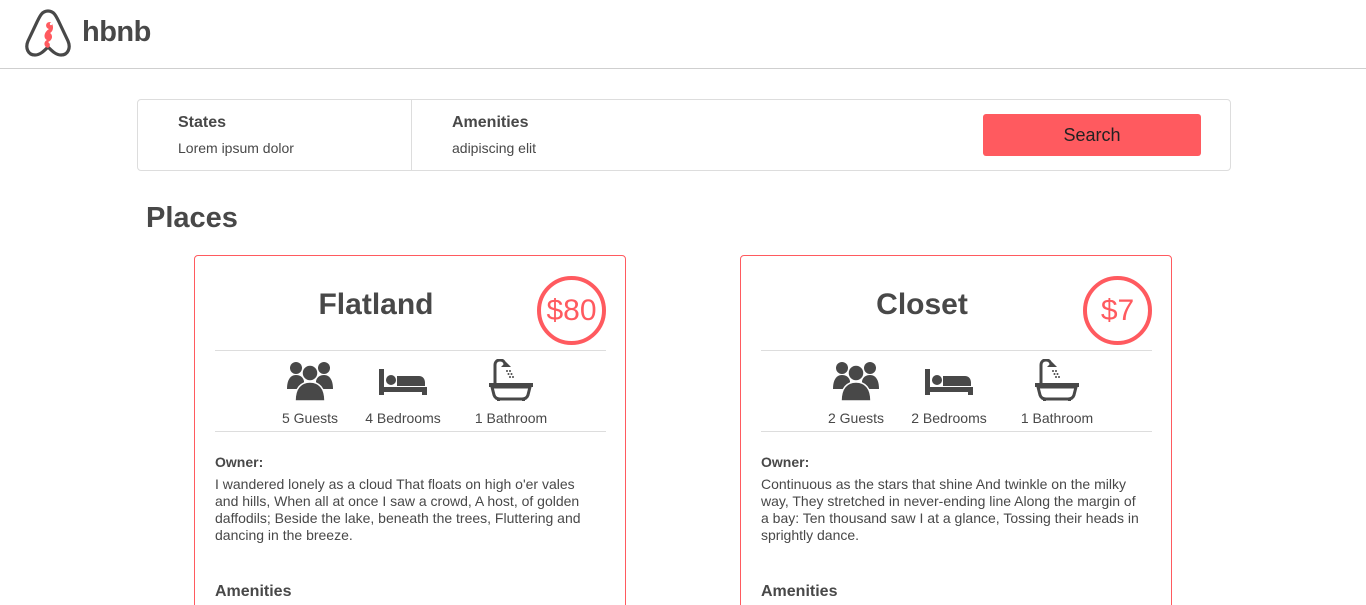 Image resolution: width=1366 pixels, height=605 pixels. I want to click on top-header: hbnb, so click(683, 34).